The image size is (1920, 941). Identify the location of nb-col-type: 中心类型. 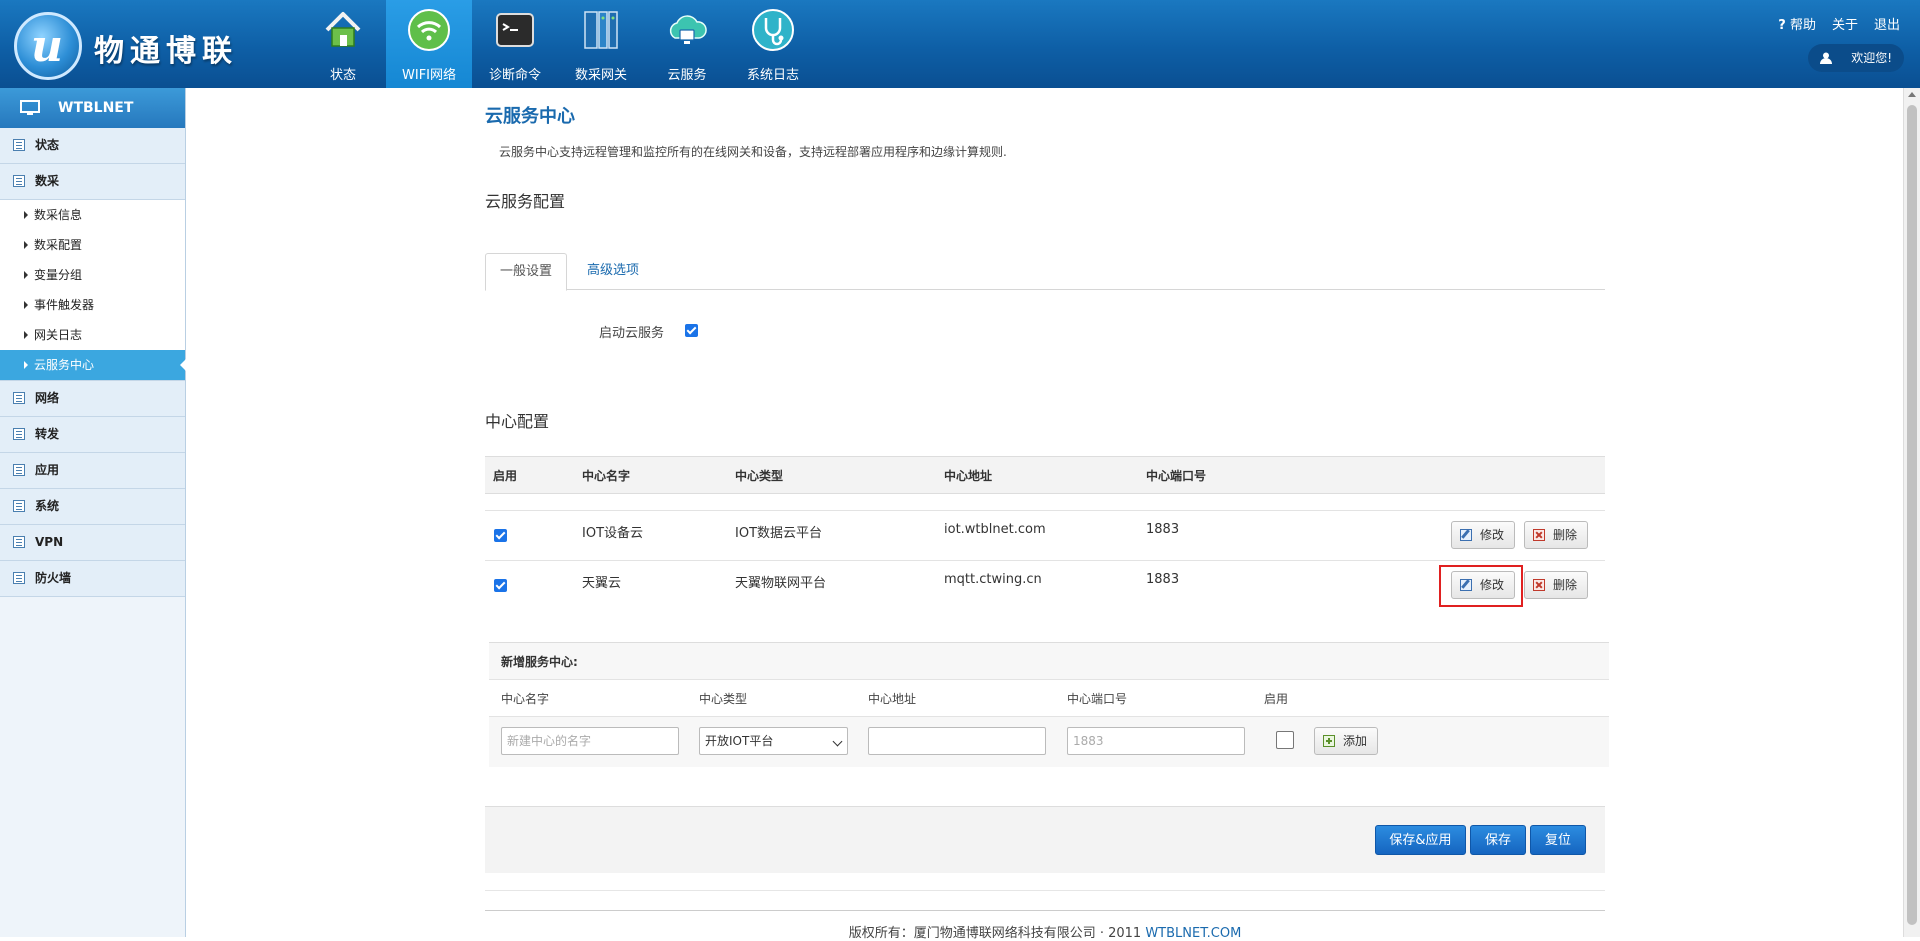
(723, 699).